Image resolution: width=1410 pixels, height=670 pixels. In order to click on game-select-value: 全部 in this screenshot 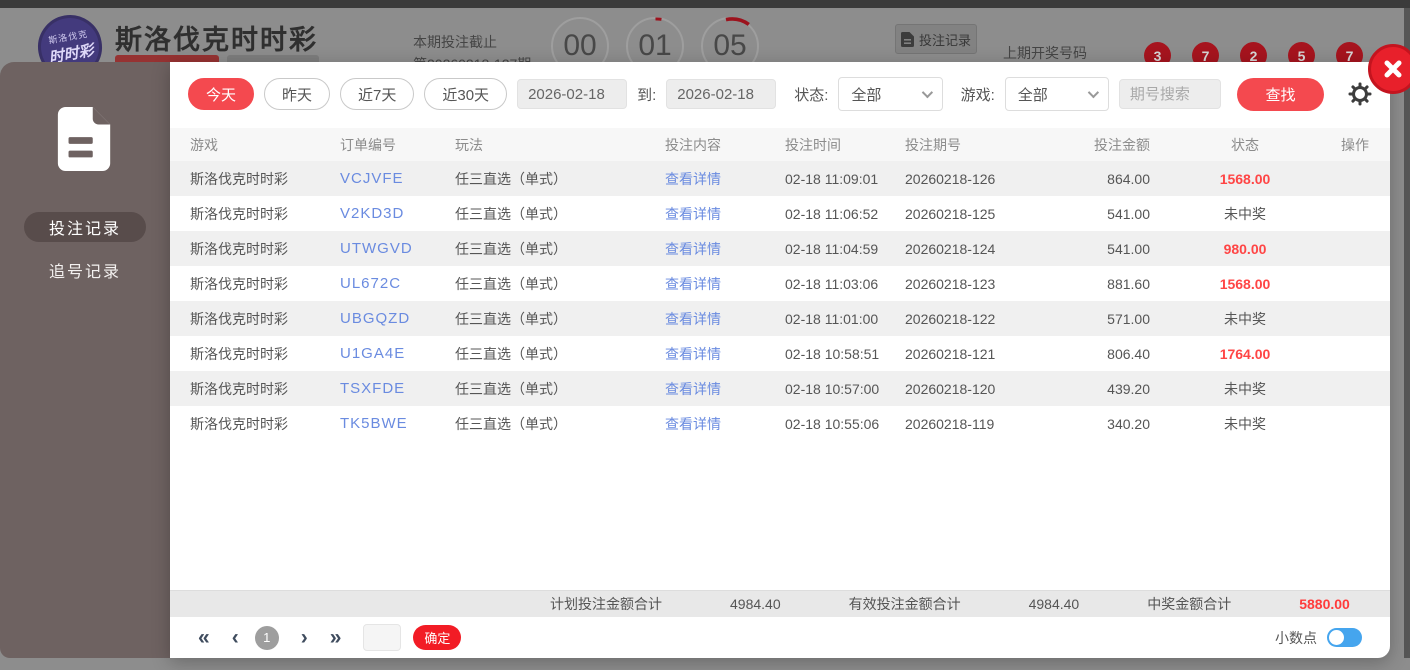, I will do `click(1032, 95)`.